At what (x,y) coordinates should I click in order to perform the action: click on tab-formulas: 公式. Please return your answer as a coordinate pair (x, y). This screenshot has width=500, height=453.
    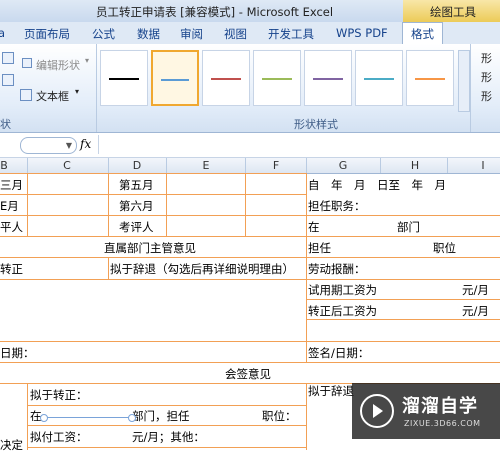
    Looking at the image, I should click on (103, 34).